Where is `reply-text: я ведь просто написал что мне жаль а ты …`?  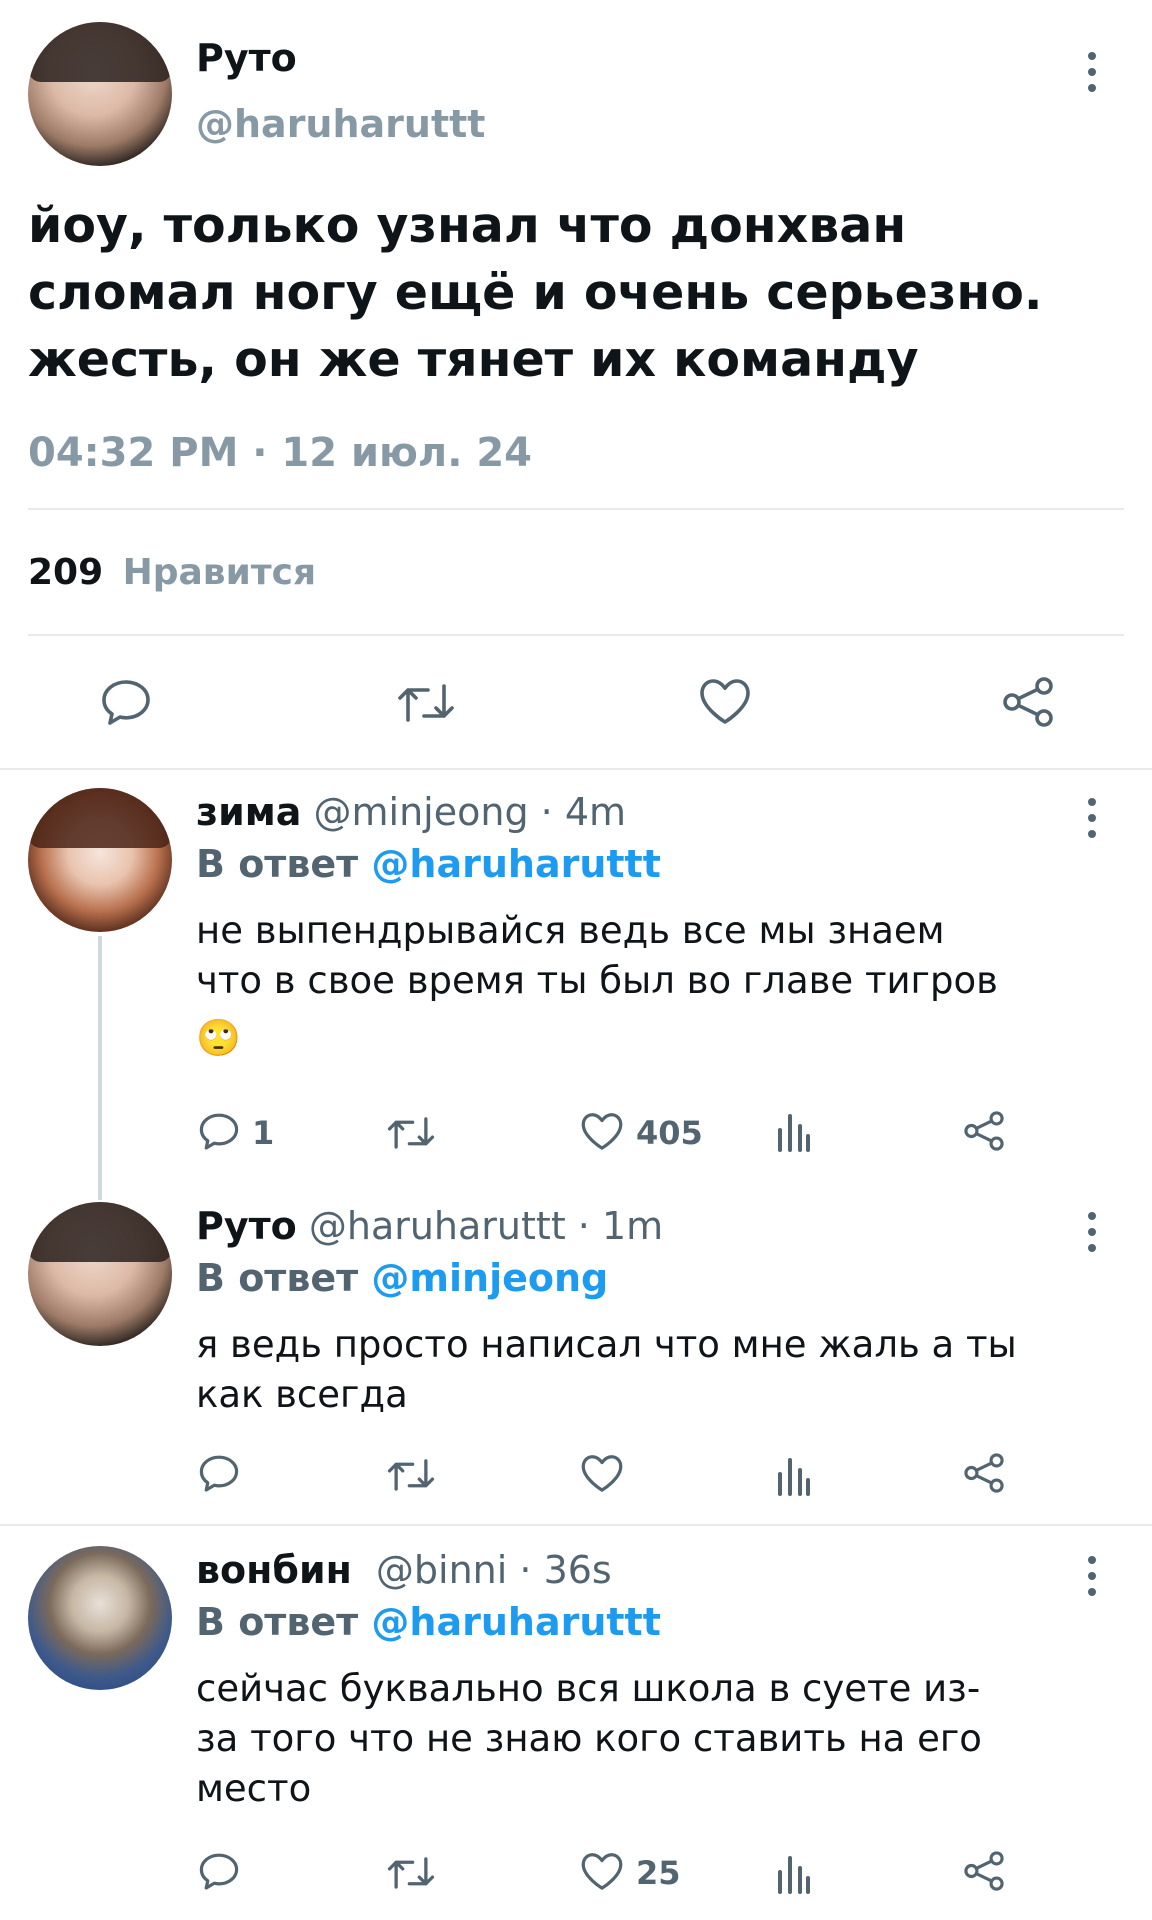
reply-text: я ведь просто написал что мне жаль а ты … is located at coordinates (606, 1370).